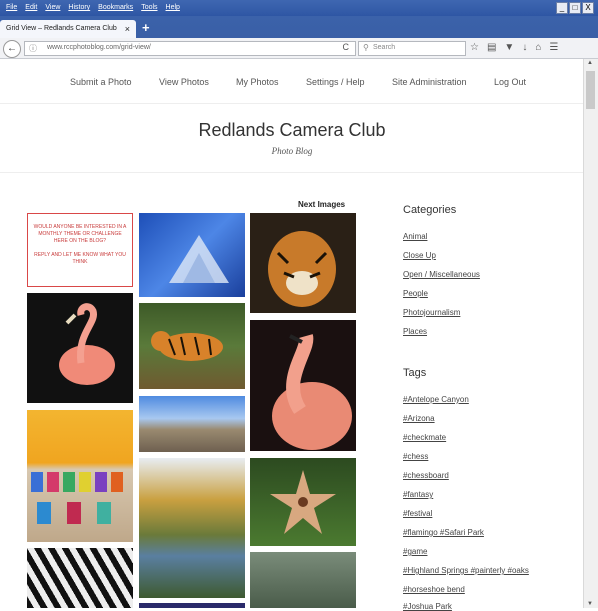 The height and width of the screenshot is (611, 598). I want to click on site-subtitle: Photo Blog, so click(292, 151).